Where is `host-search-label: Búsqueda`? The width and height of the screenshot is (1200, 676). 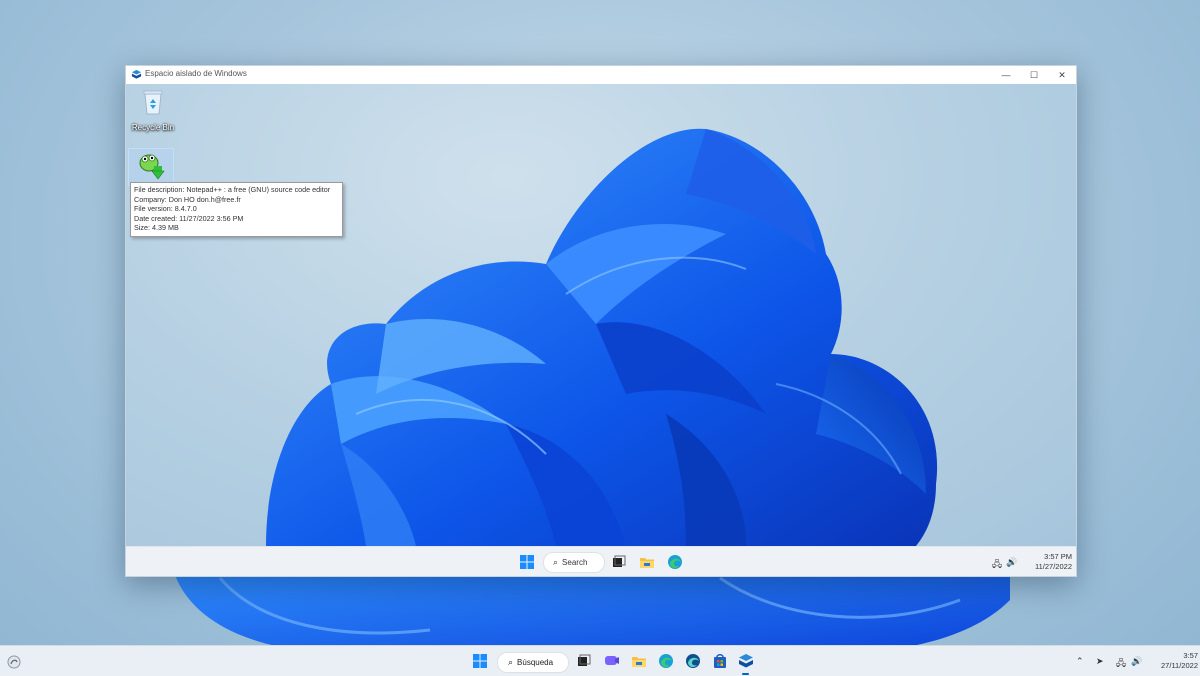
host-search-label: Búsqueda is located at coordinates (535, 662).